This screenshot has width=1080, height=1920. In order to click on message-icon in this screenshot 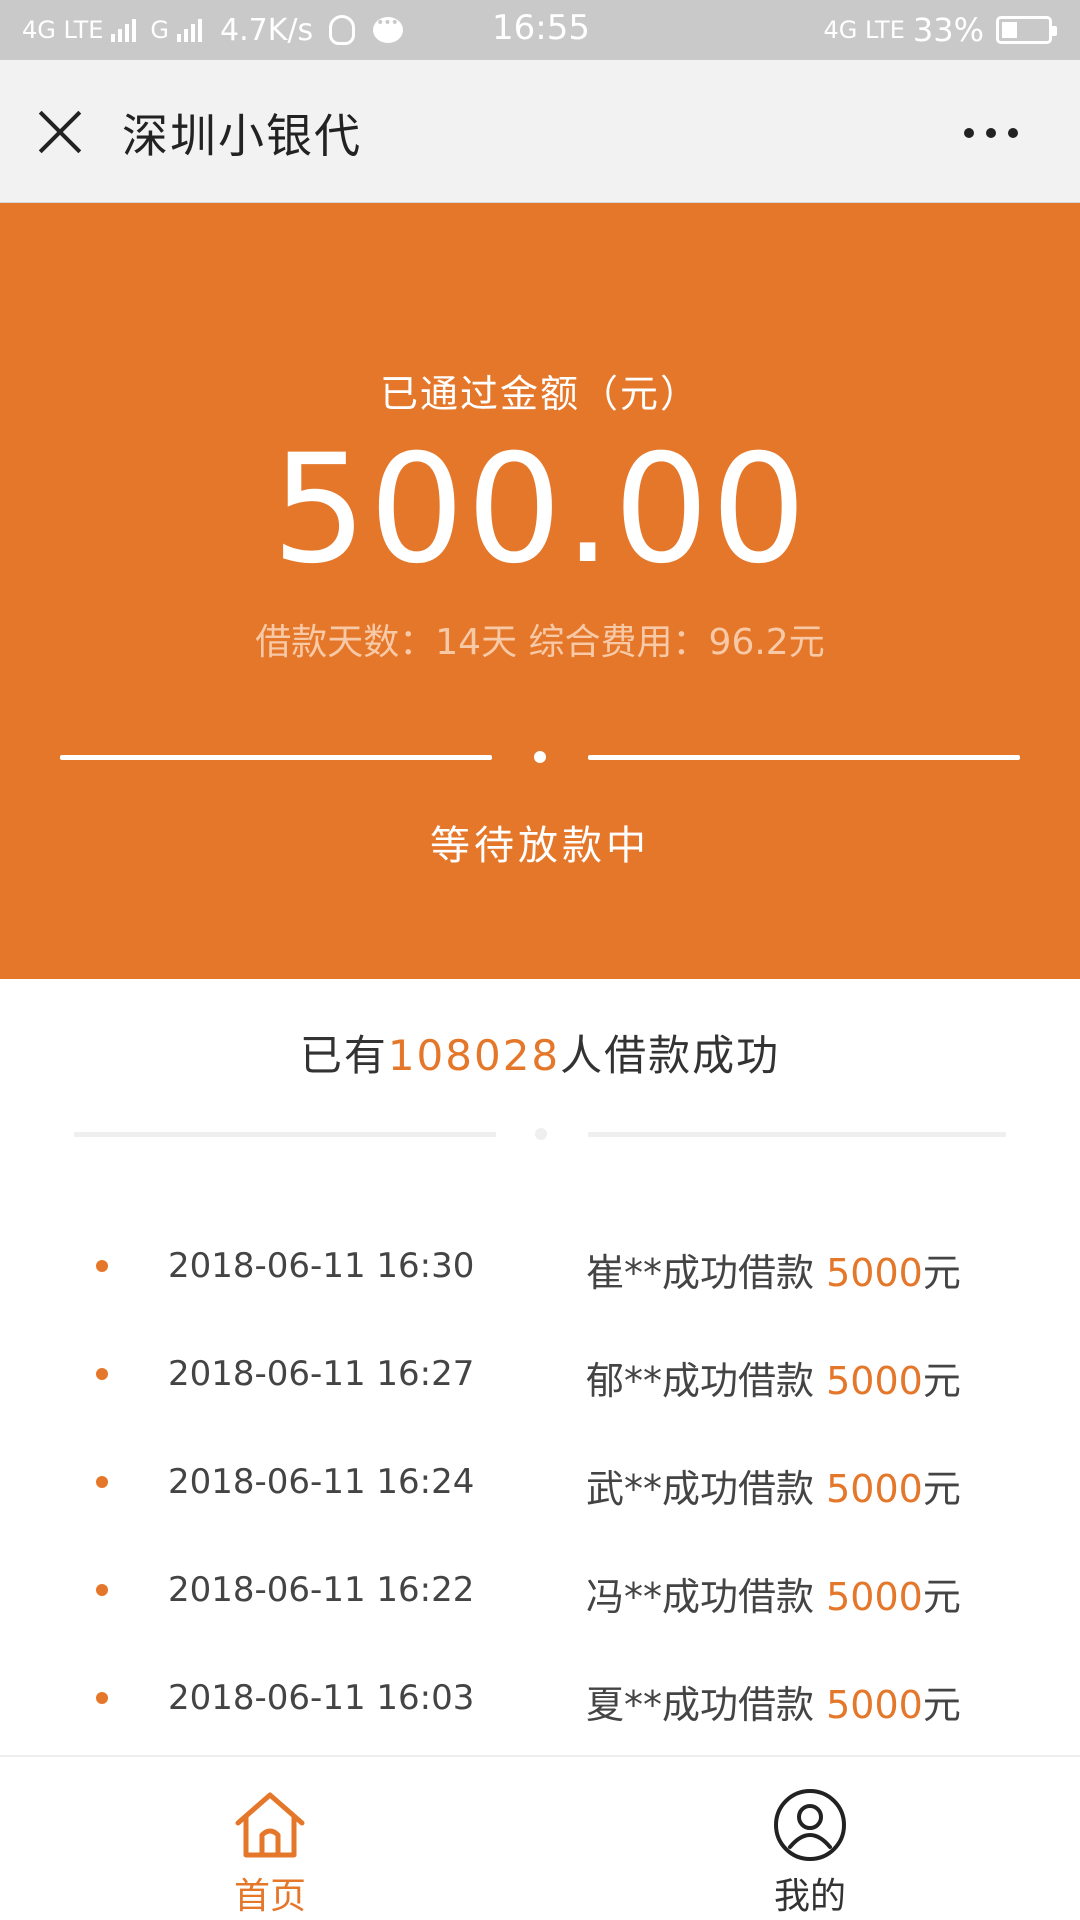, I will do `click(388, 29)`.